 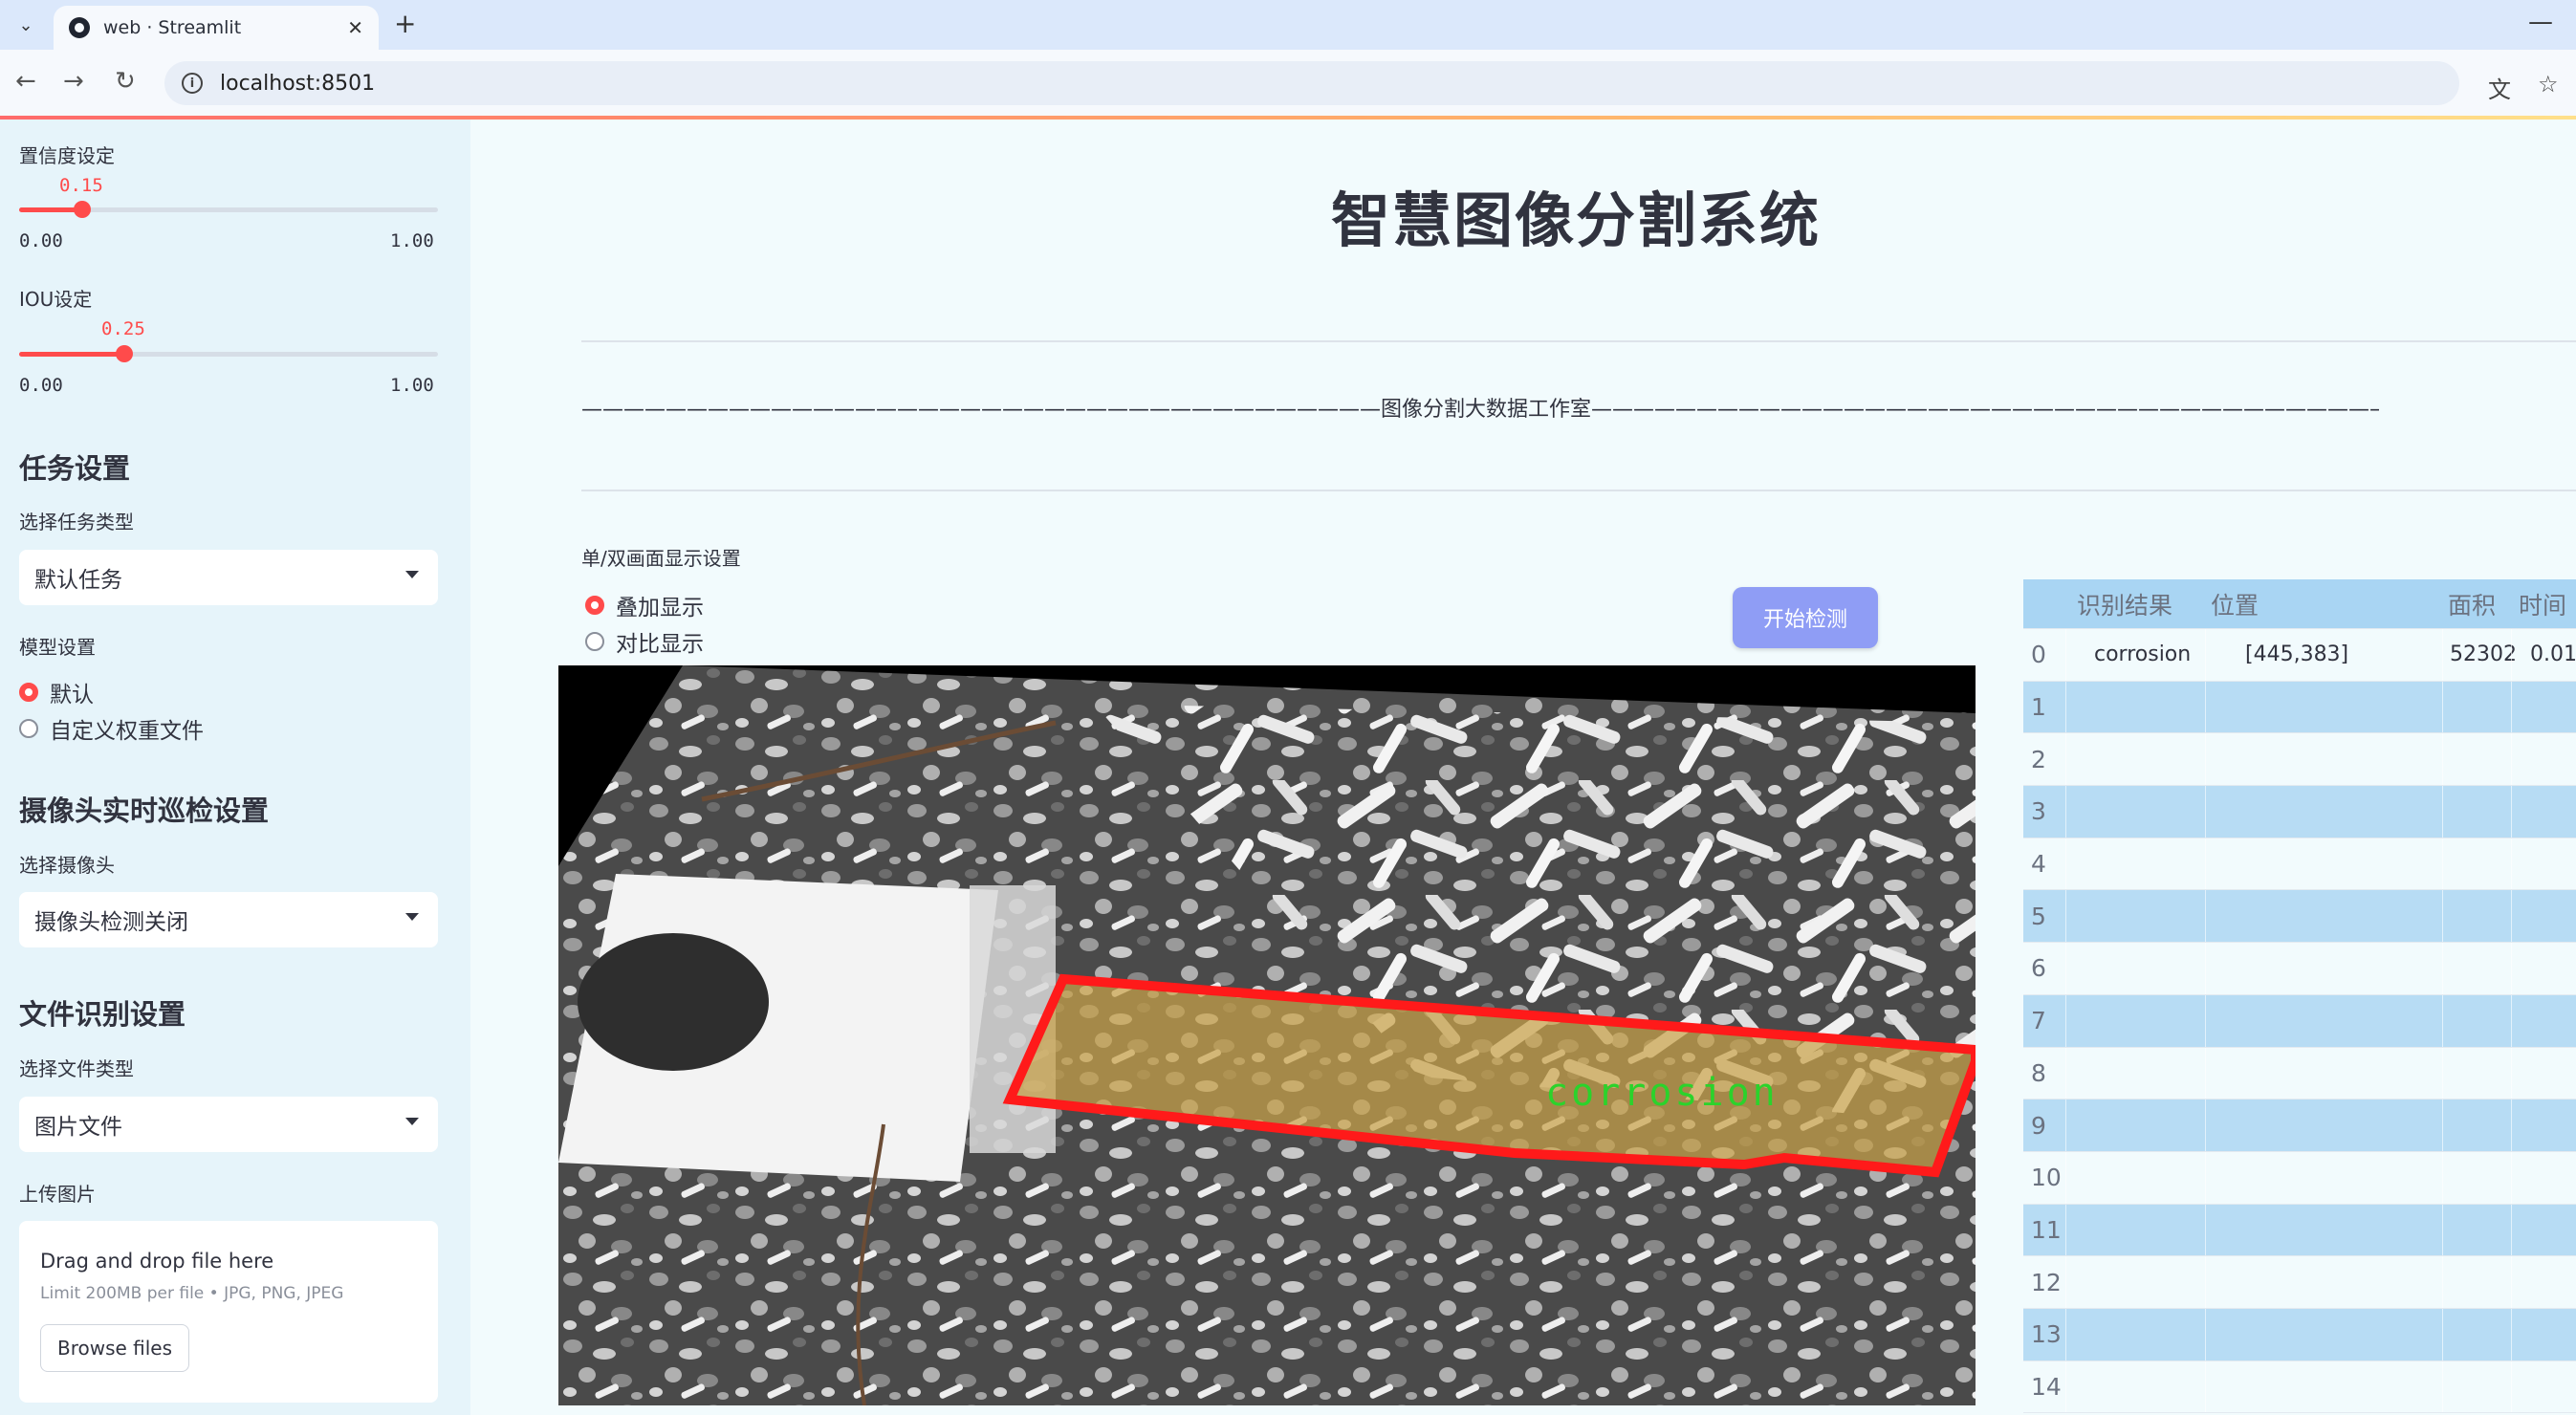 I want to click on task-section-title: 任务设置, so click(x=75, y=468).